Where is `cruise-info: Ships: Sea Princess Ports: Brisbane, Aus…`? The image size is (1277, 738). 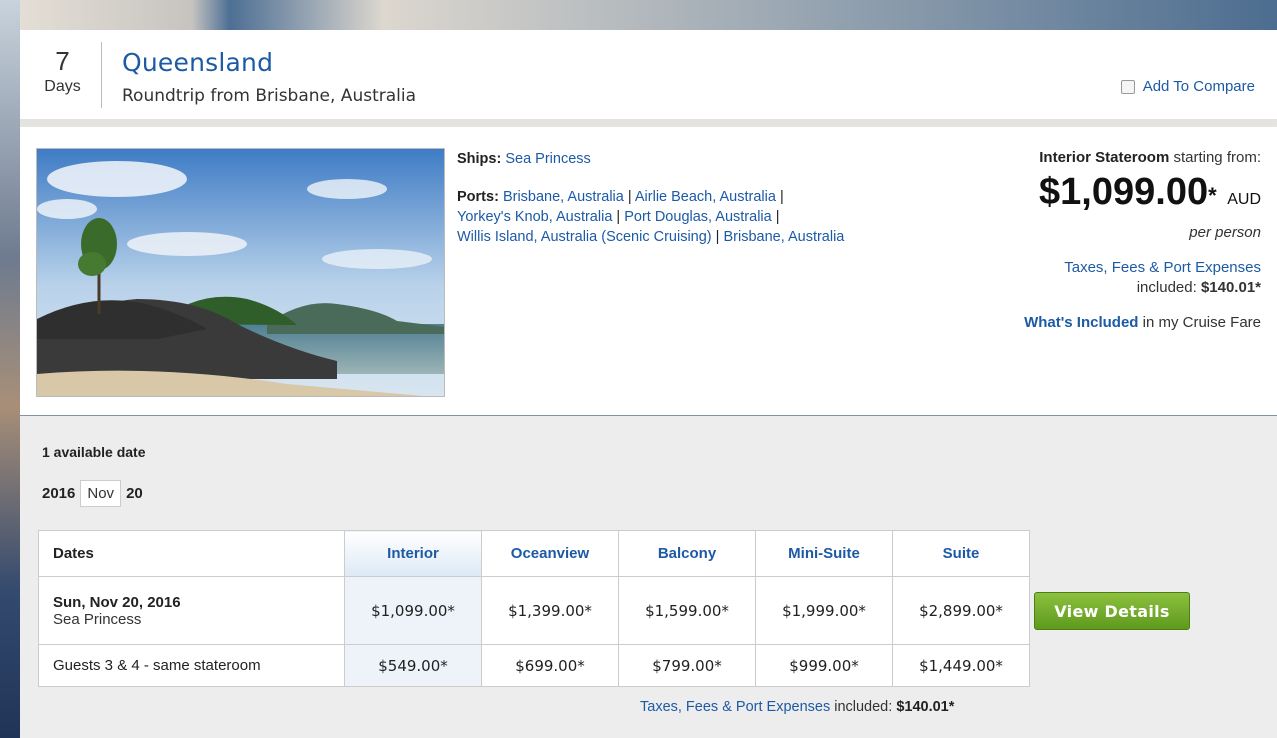
cruise-info: Ships: Sea Princess Ports: Brisbane, Aus… is located at coordinates (702, 198).